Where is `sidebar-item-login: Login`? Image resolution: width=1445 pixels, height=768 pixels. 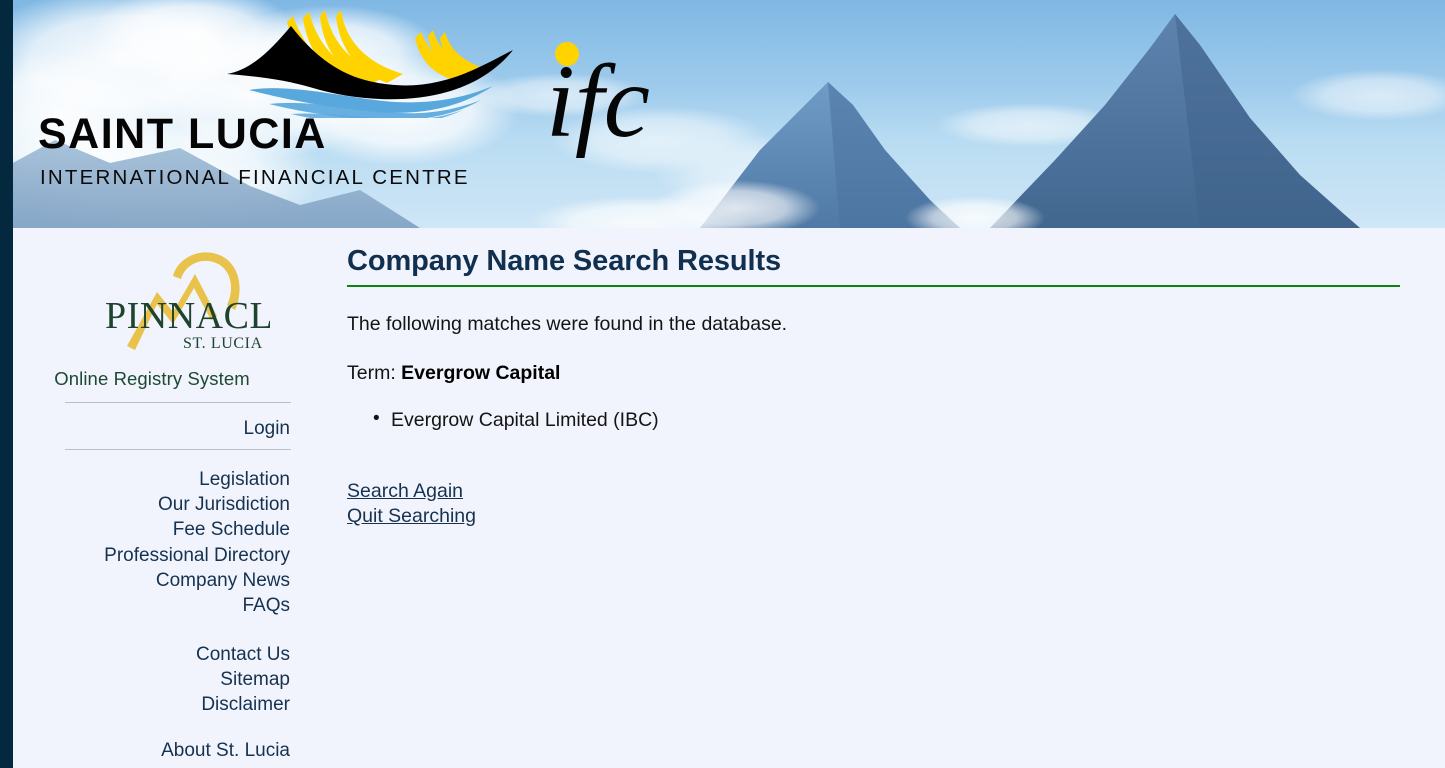
sidebar-item-login: Login is located at coordinates (152, 428).